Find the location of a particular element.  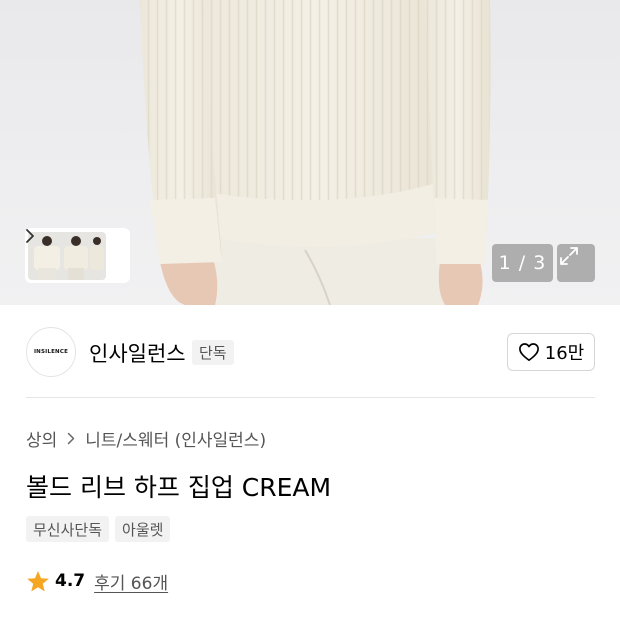

tag-exclusive: 무신사단독 is located at coordinates (68, 529).